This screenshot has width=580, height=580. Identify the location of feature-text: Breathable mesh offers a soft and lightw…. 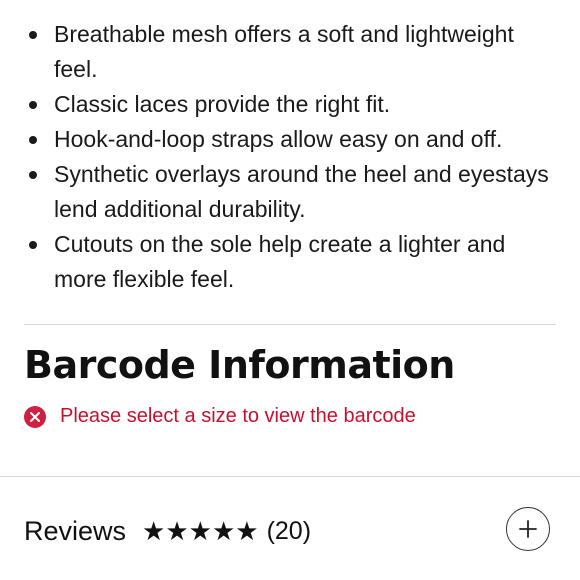
(284, 51).